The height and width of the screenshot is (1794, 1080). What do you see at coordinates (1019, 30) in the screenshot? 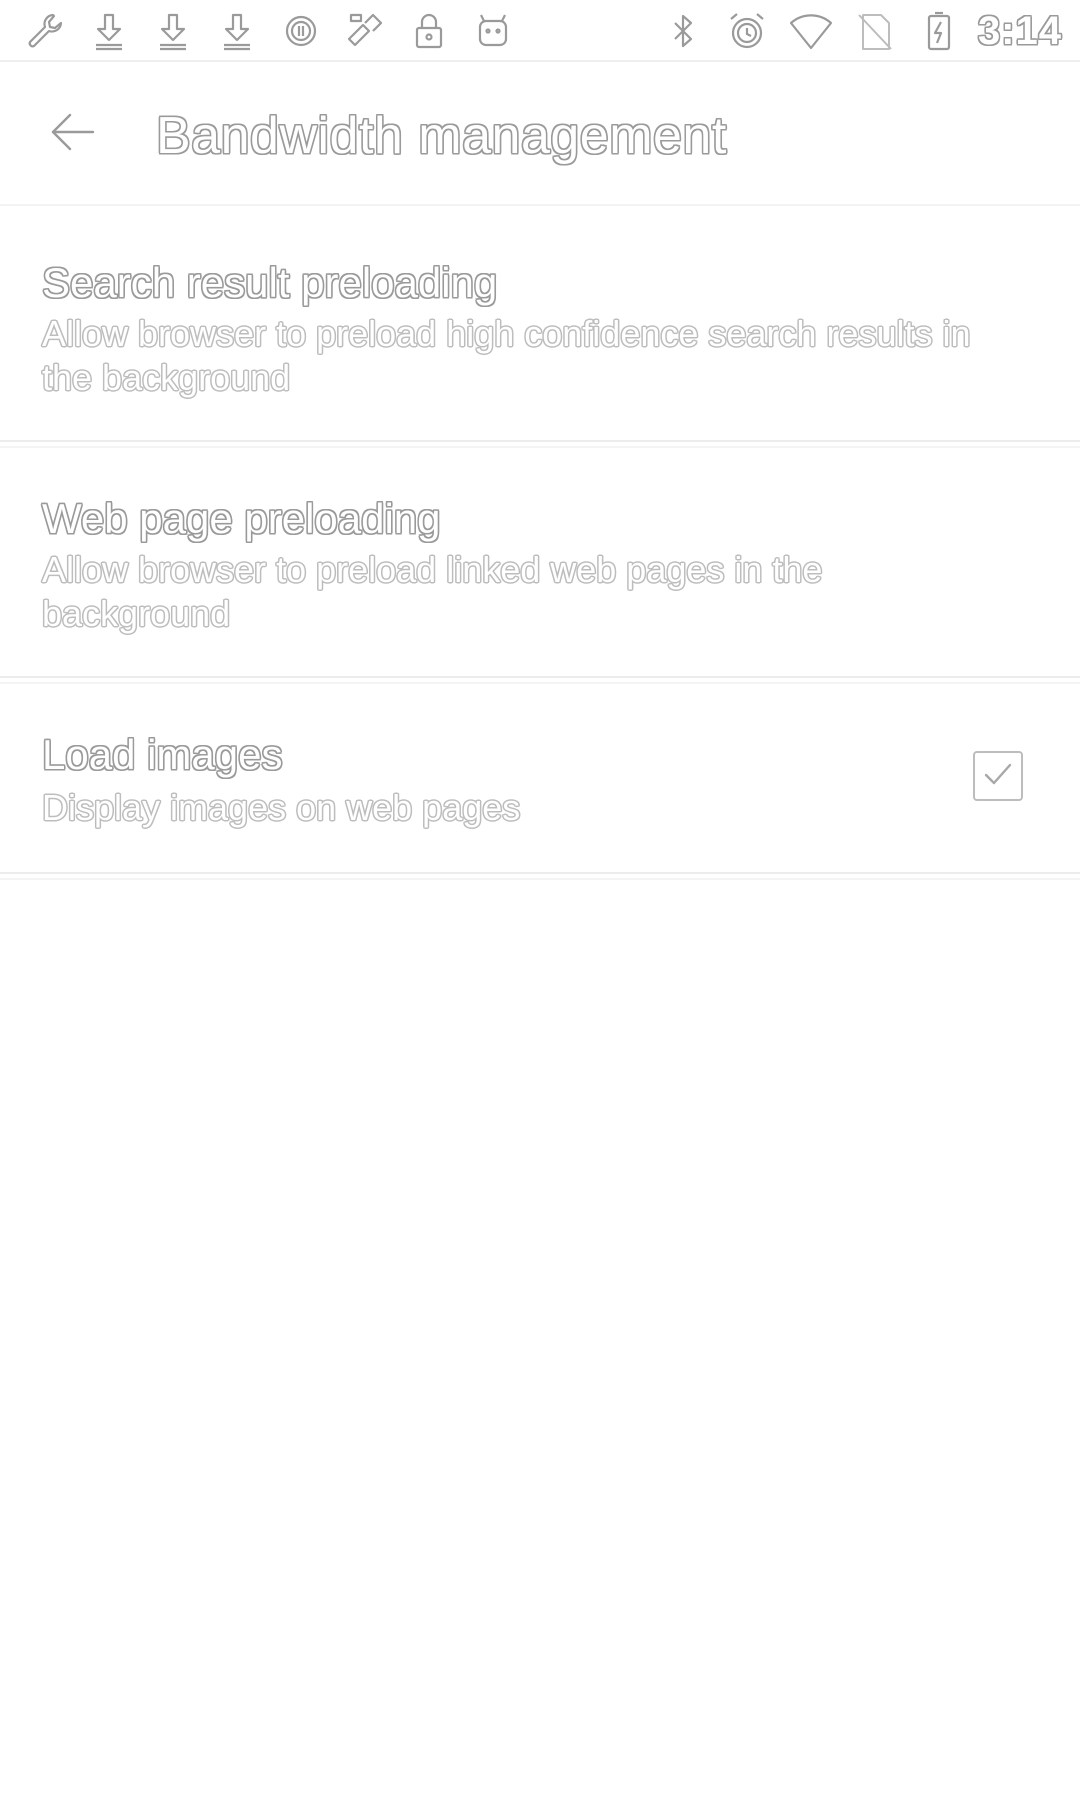
I see `clock-time: 3:14` at bounding box center [1019, 30].